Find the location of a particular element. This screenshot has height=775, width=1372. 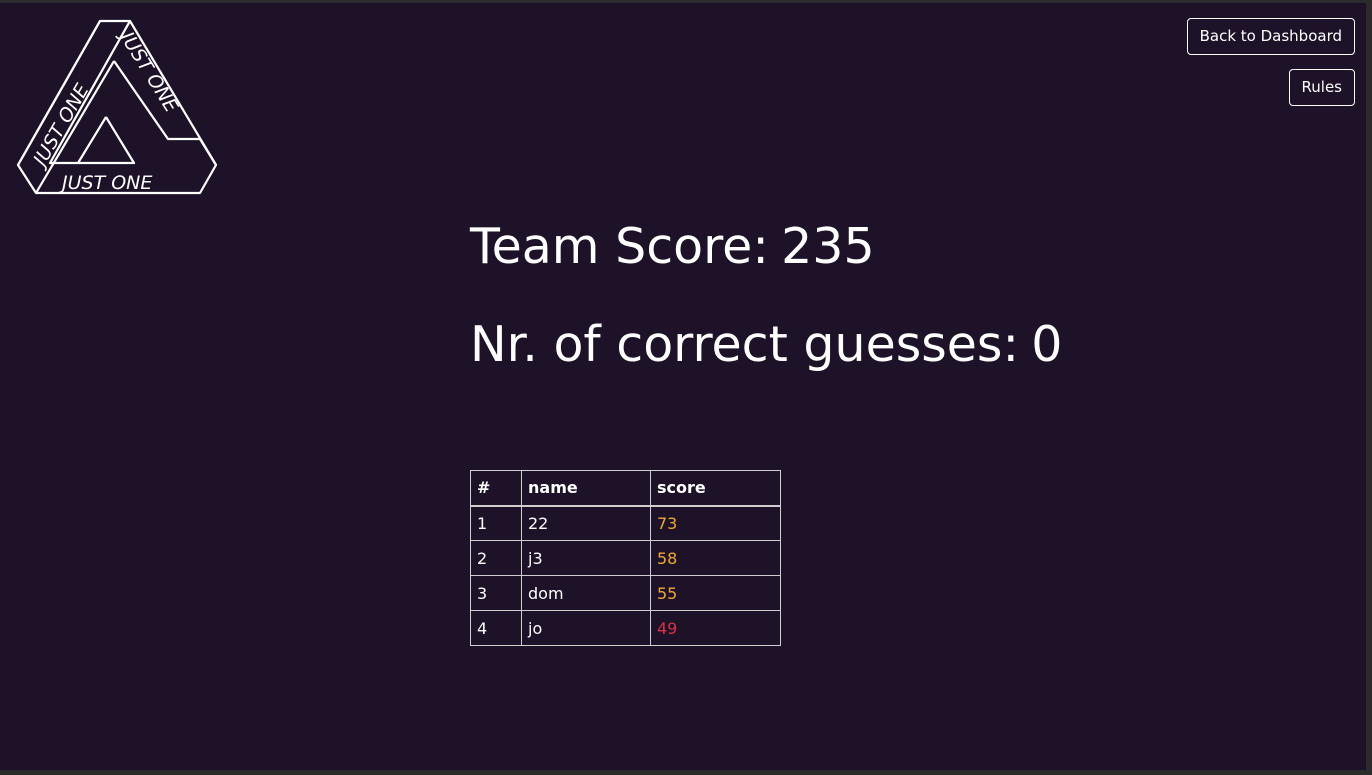

table-row: 3 dom 55 is located at coordinates (625, 593).